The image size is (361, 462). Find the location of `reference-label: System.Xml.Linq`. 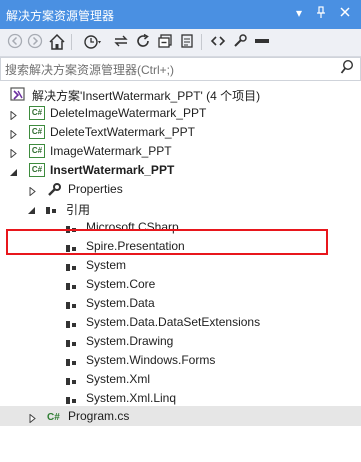

reference-label: System.Xml.Linq is located at coordinates (131, 398).